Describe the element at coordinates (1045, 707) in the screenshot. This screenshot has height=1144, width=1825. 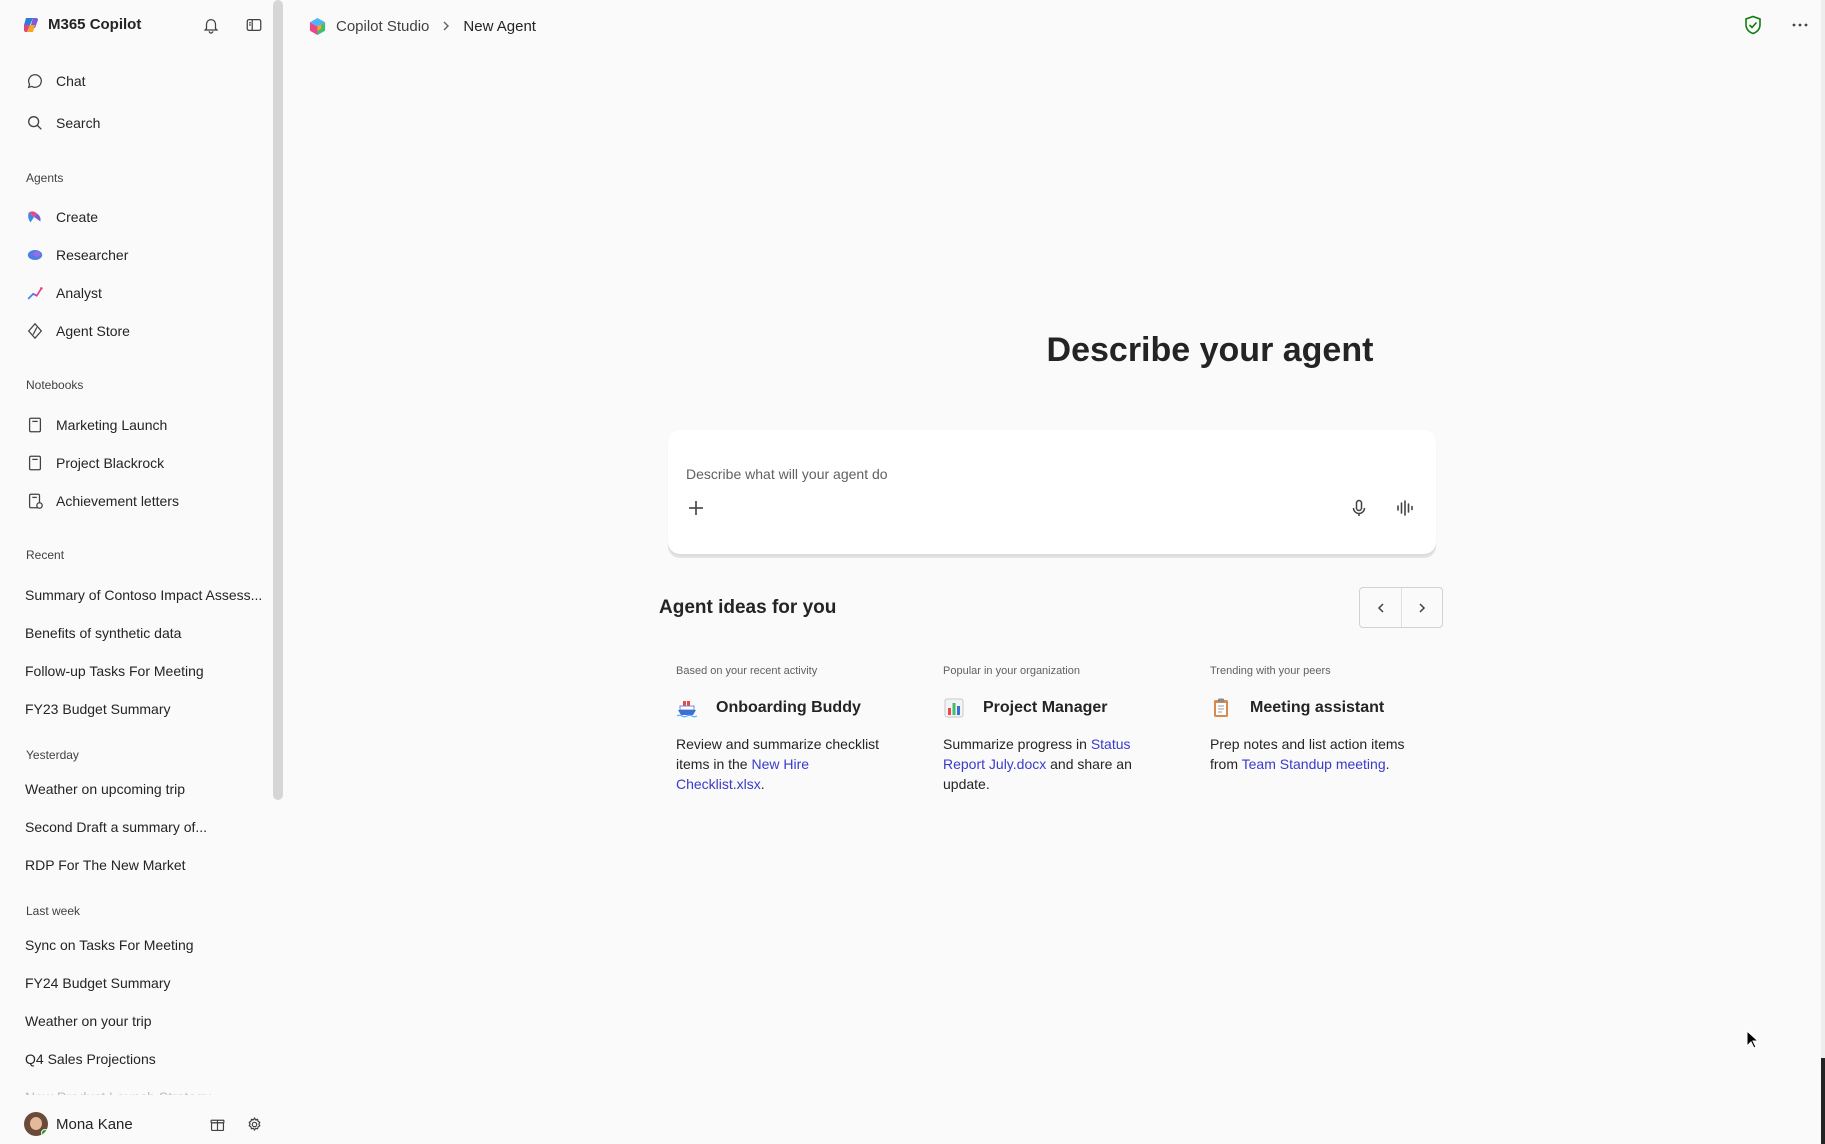
I see `idea-title: Project Manager` at that location.